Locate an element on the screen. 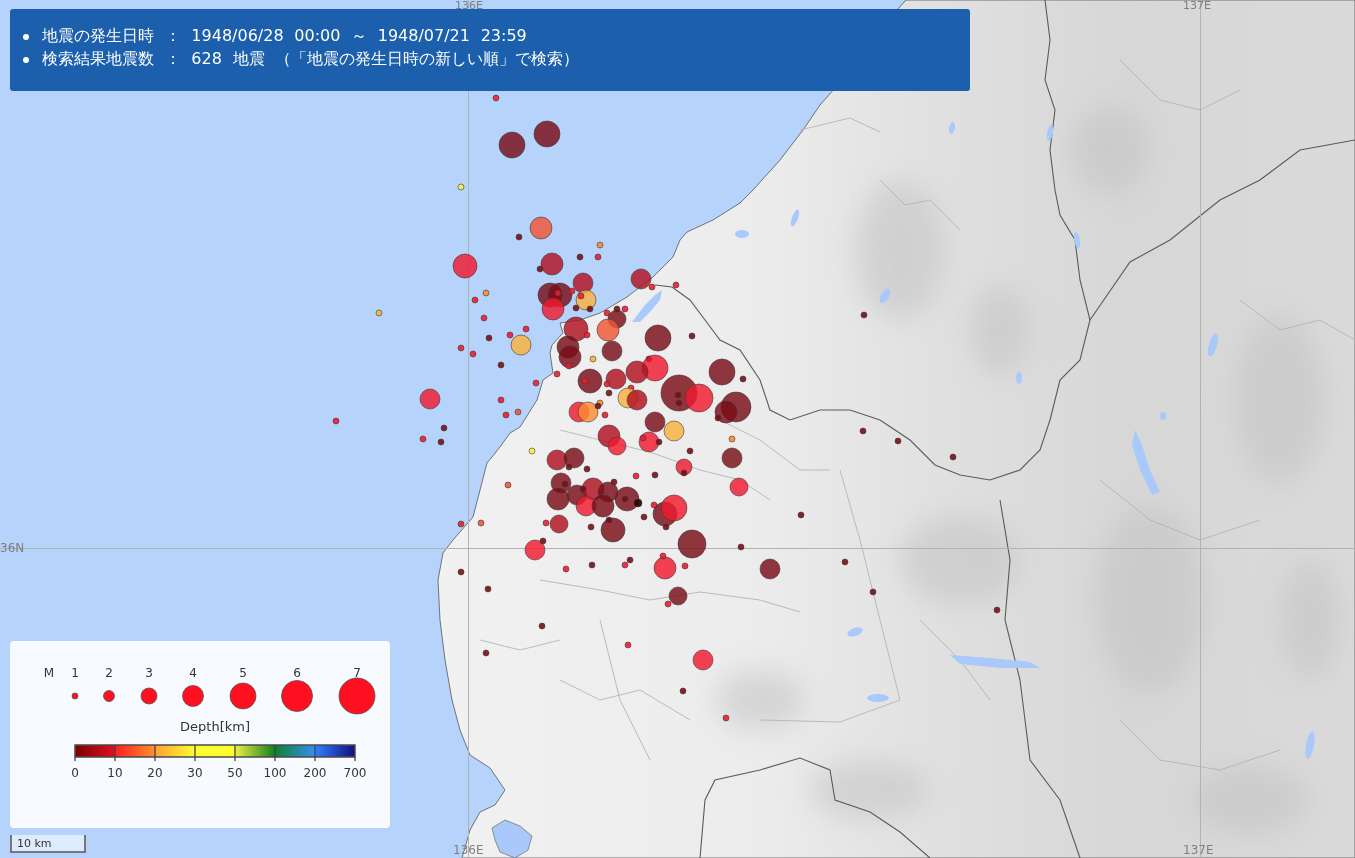 The width and height of the screenshot is (1355, 858). depth-tick-label: 20 is located at coordinates (155, 773).